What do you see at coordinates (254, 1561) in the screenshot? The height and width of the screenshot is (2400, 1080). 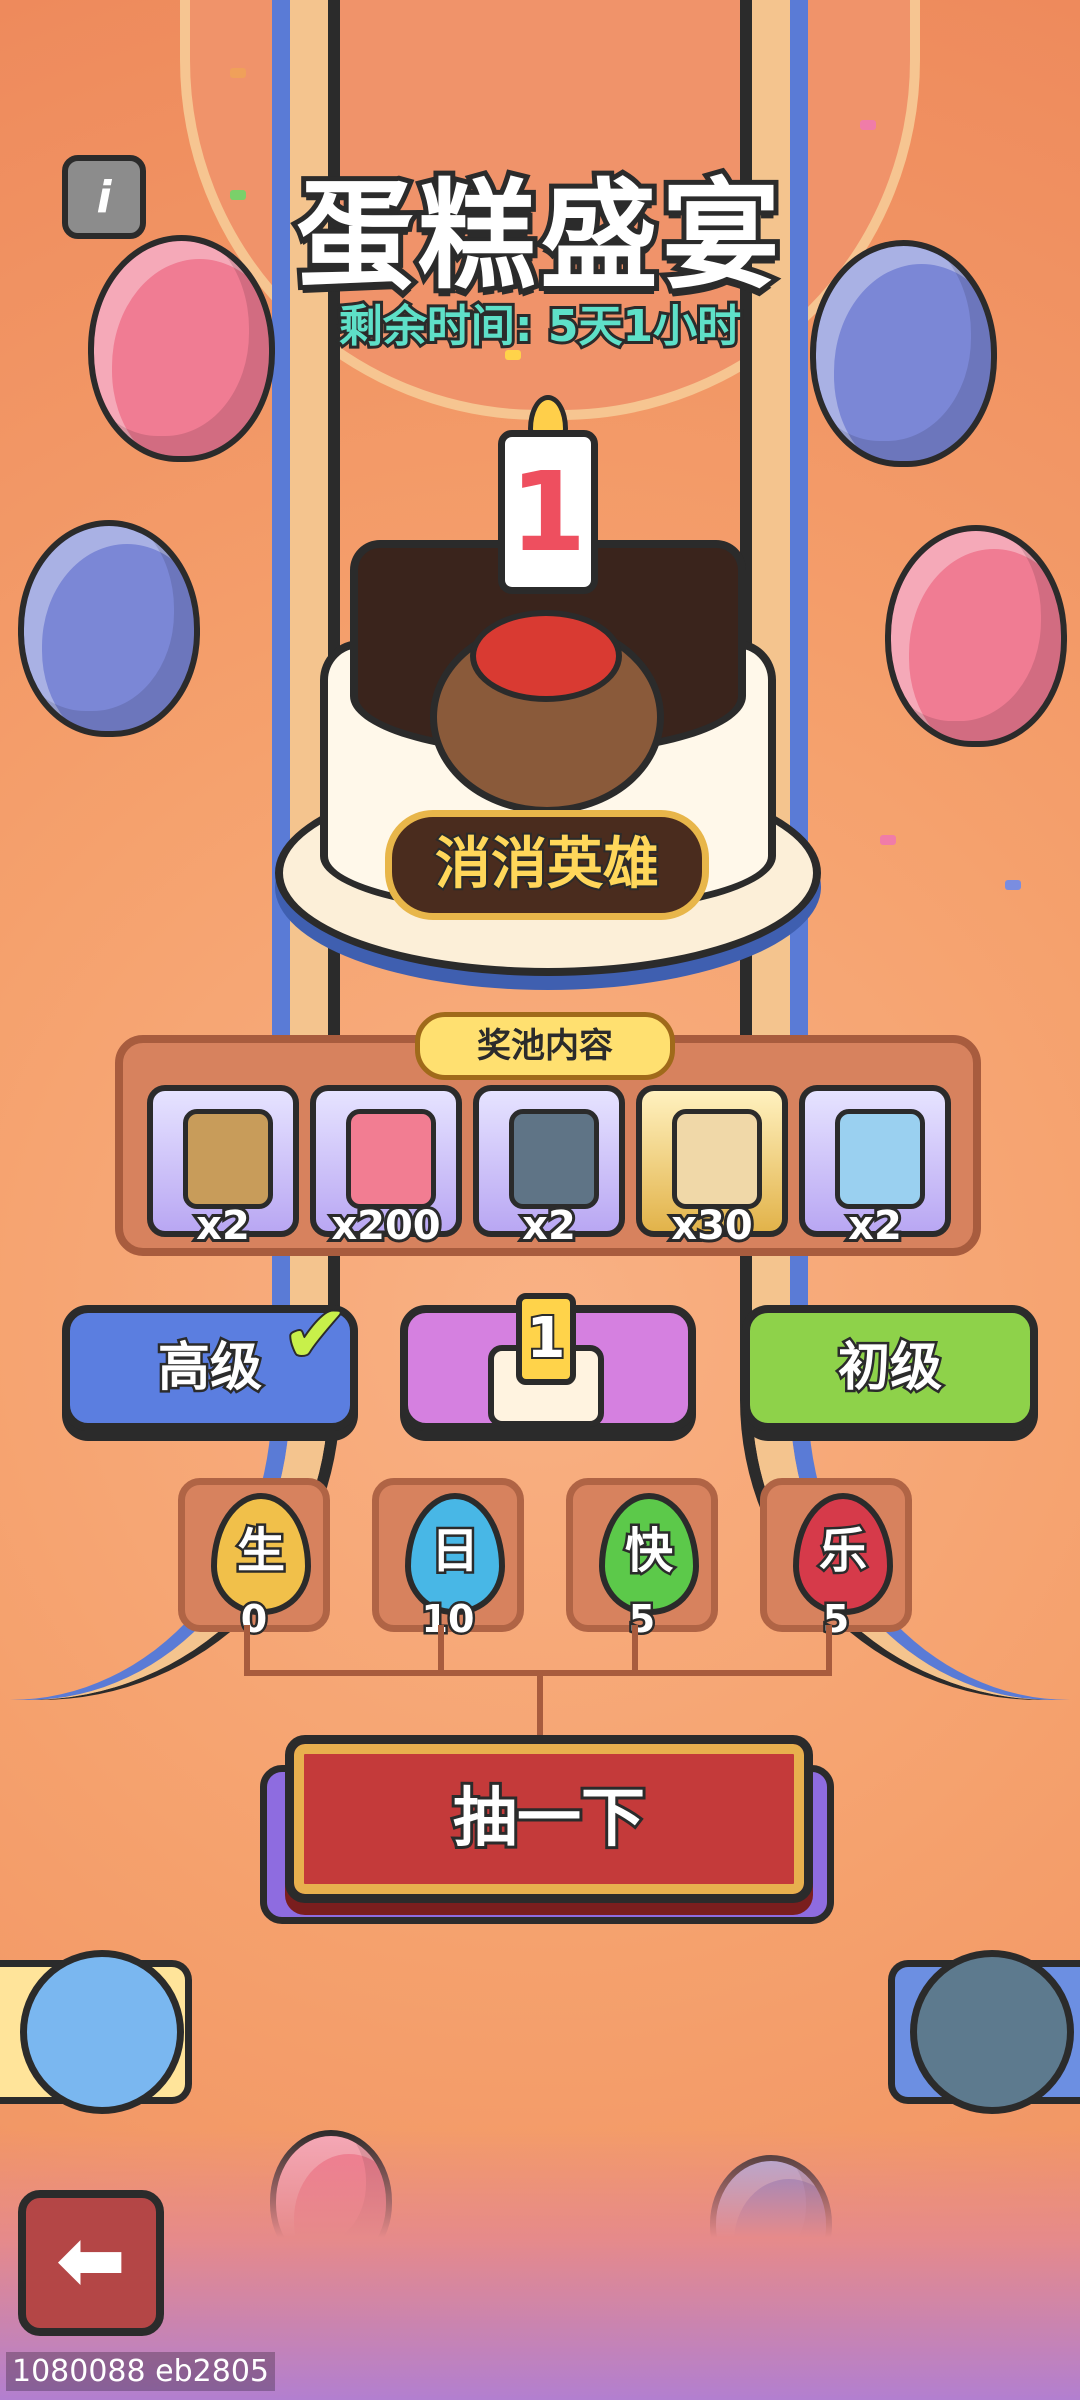 I see `egg-slot: 生 0` at bounding box center [254, 1561].